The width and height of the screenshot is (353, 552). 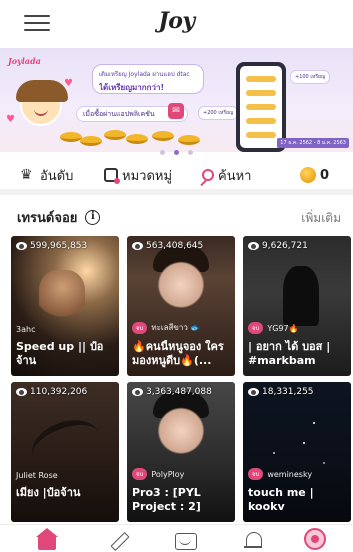 I want to click on inbox-icon, so click(x=186, y=540).